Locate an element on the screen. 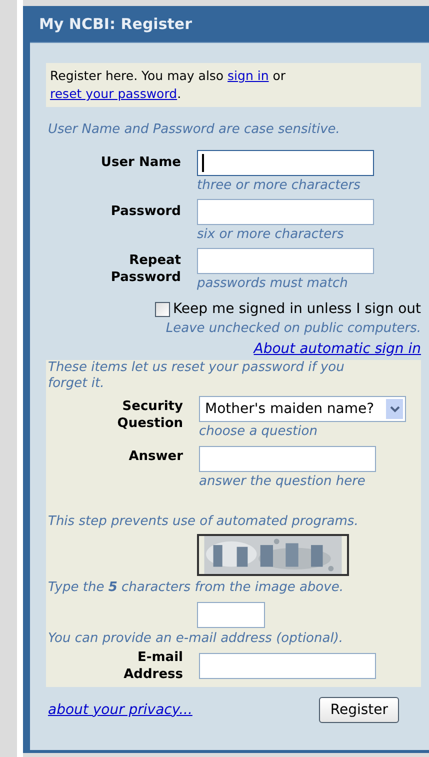 The width and height of the screenshot is (429, 757). email-note: You can provide an e-mail address (optional). is located at coordinates (196, 639).